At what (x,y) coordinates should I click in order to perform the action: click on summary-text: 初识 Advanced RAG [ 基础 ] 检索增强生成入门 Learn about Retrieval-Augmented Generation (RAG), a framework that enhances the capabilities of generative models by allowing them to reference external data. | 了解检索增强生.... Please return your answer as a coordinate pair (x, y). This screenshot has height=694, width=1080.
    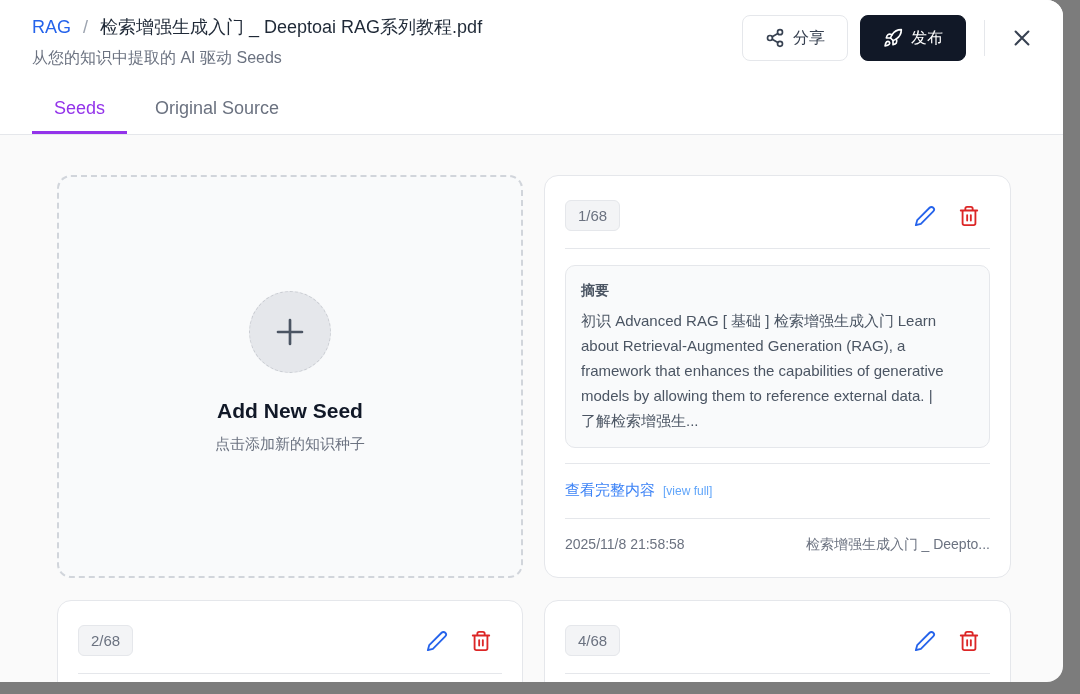
    Looking at the image, I should click on (763, 371).